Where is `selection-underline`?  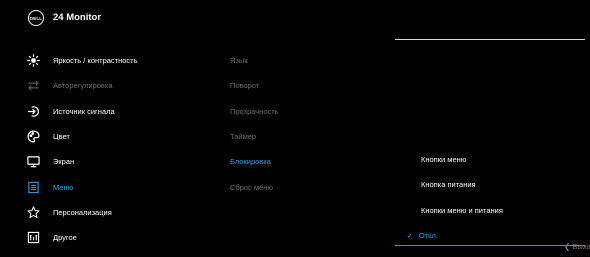
selection-underline is located at coordinates (490, 245).